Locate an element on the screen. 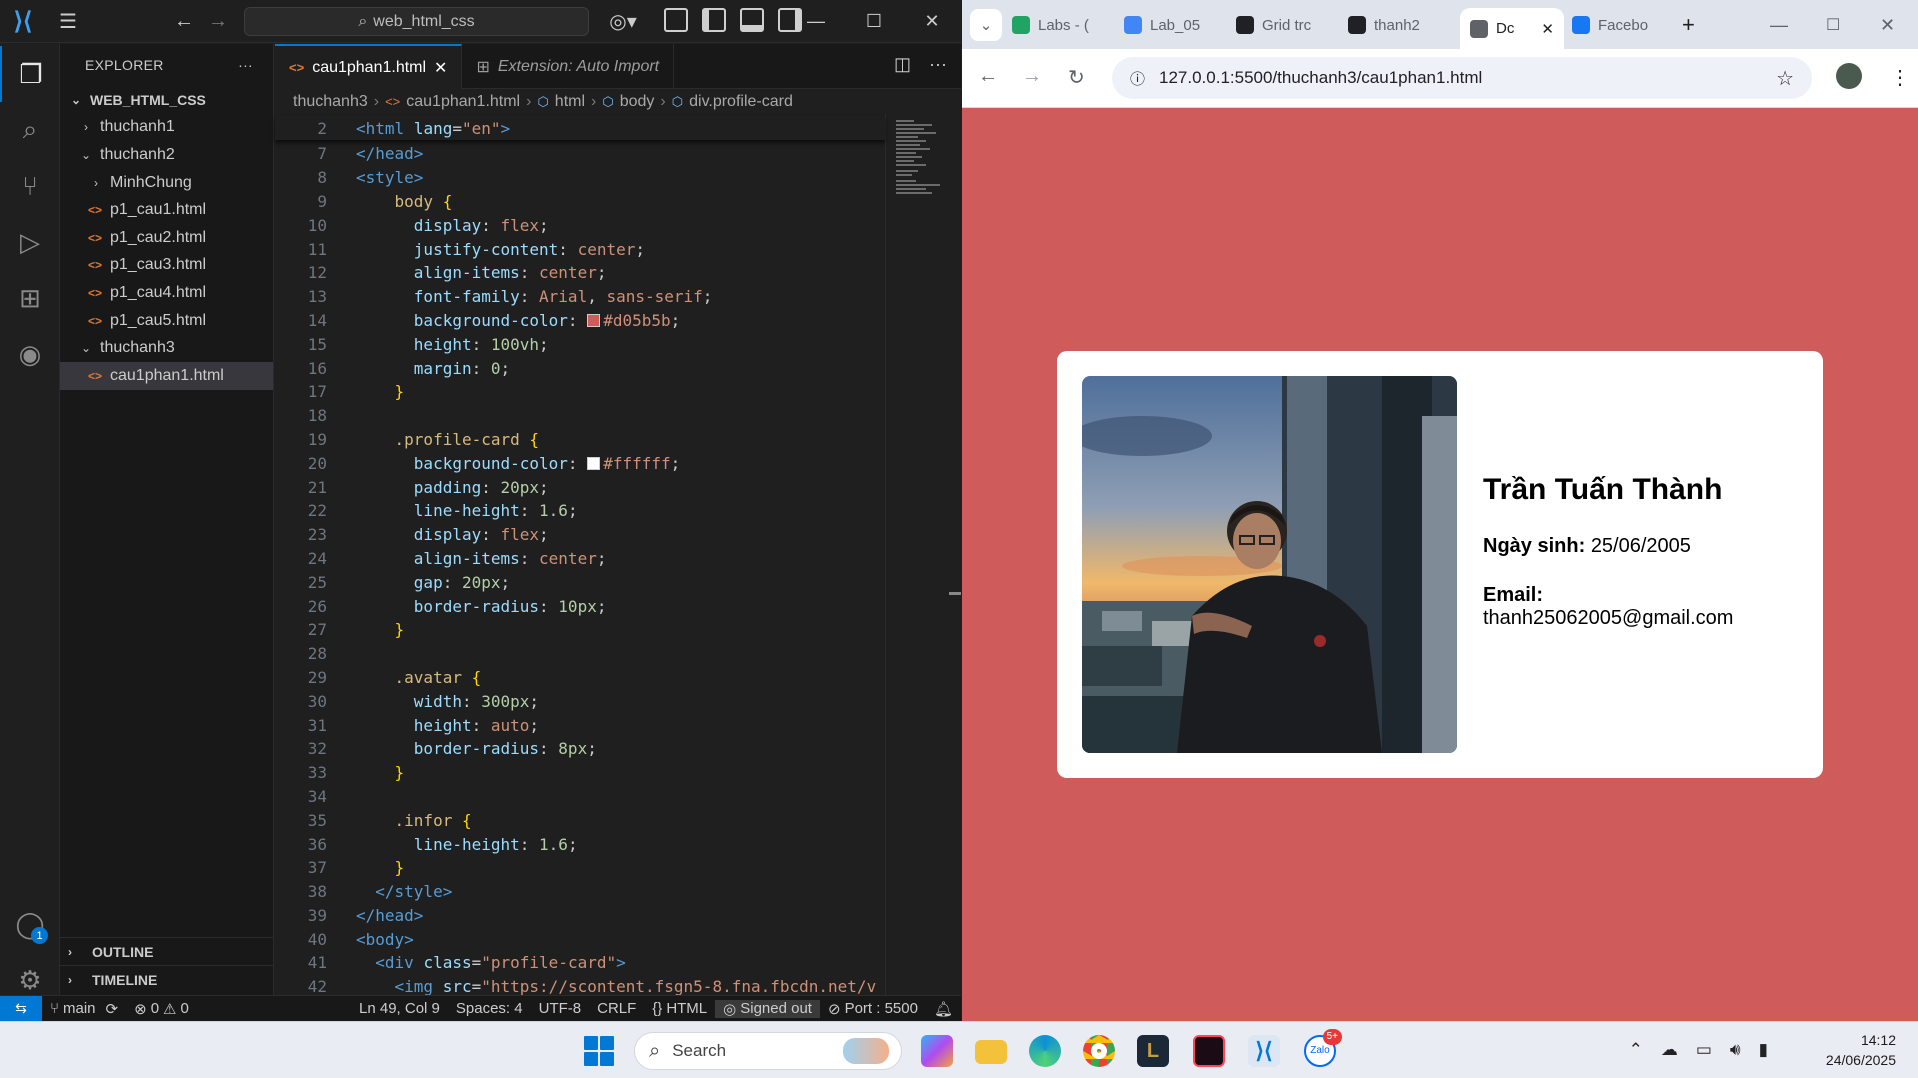 This screenshot has width=1918, height=1078. volume-icon: 🔊︎ is located at coordinates (1735, 1050).